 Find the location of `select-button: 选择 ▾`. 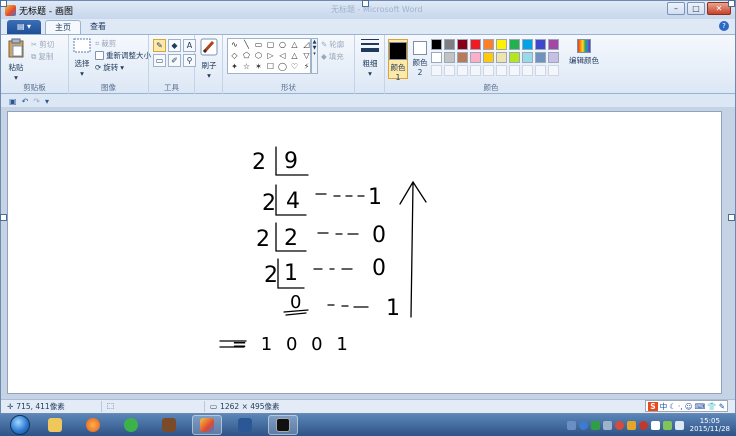

select-button: 选择 ▾ is located at coordinates (82, 58).